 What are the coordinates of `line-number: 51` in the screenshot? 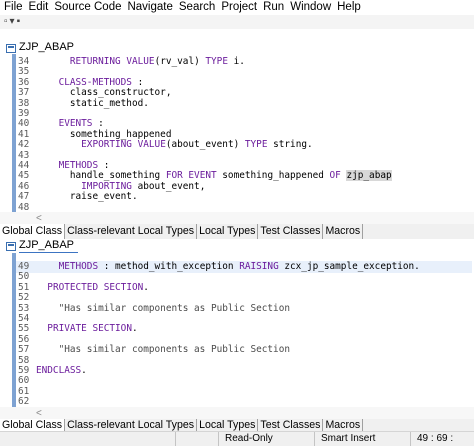 It's located at (24, 287).